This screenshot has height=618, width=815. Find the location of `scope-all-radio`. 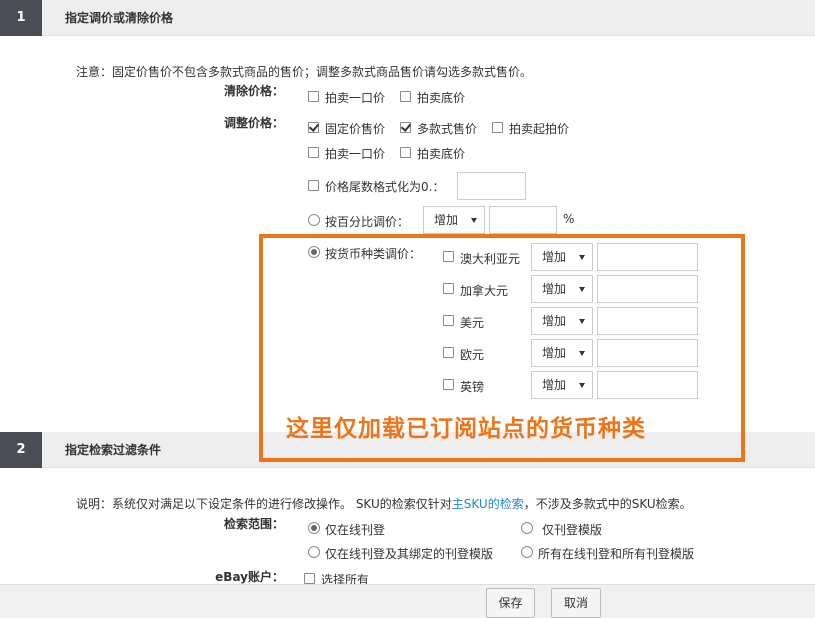

scope-all-radio is located at coordinates (527, 552).